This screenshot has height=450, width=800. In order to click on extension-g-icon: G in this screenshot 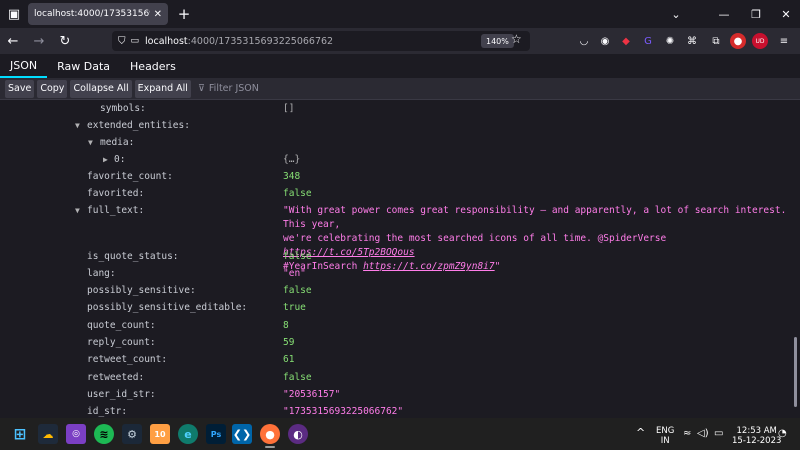, I will do `click(648, 41)`.